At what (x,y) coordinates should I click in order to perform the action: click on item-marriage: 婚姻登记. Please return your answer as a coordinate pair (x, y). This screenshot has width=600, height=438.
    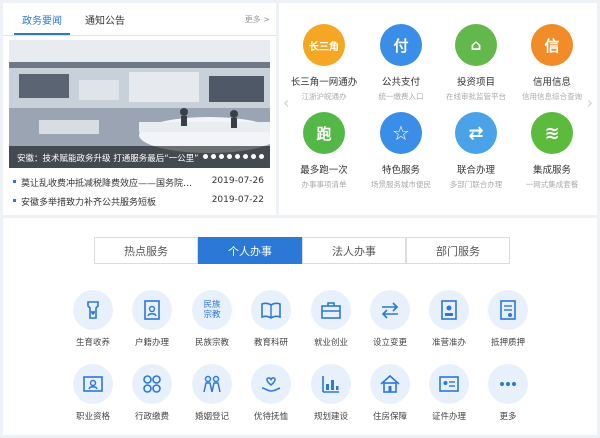
    Looking at the image, I should click on (212, 393).